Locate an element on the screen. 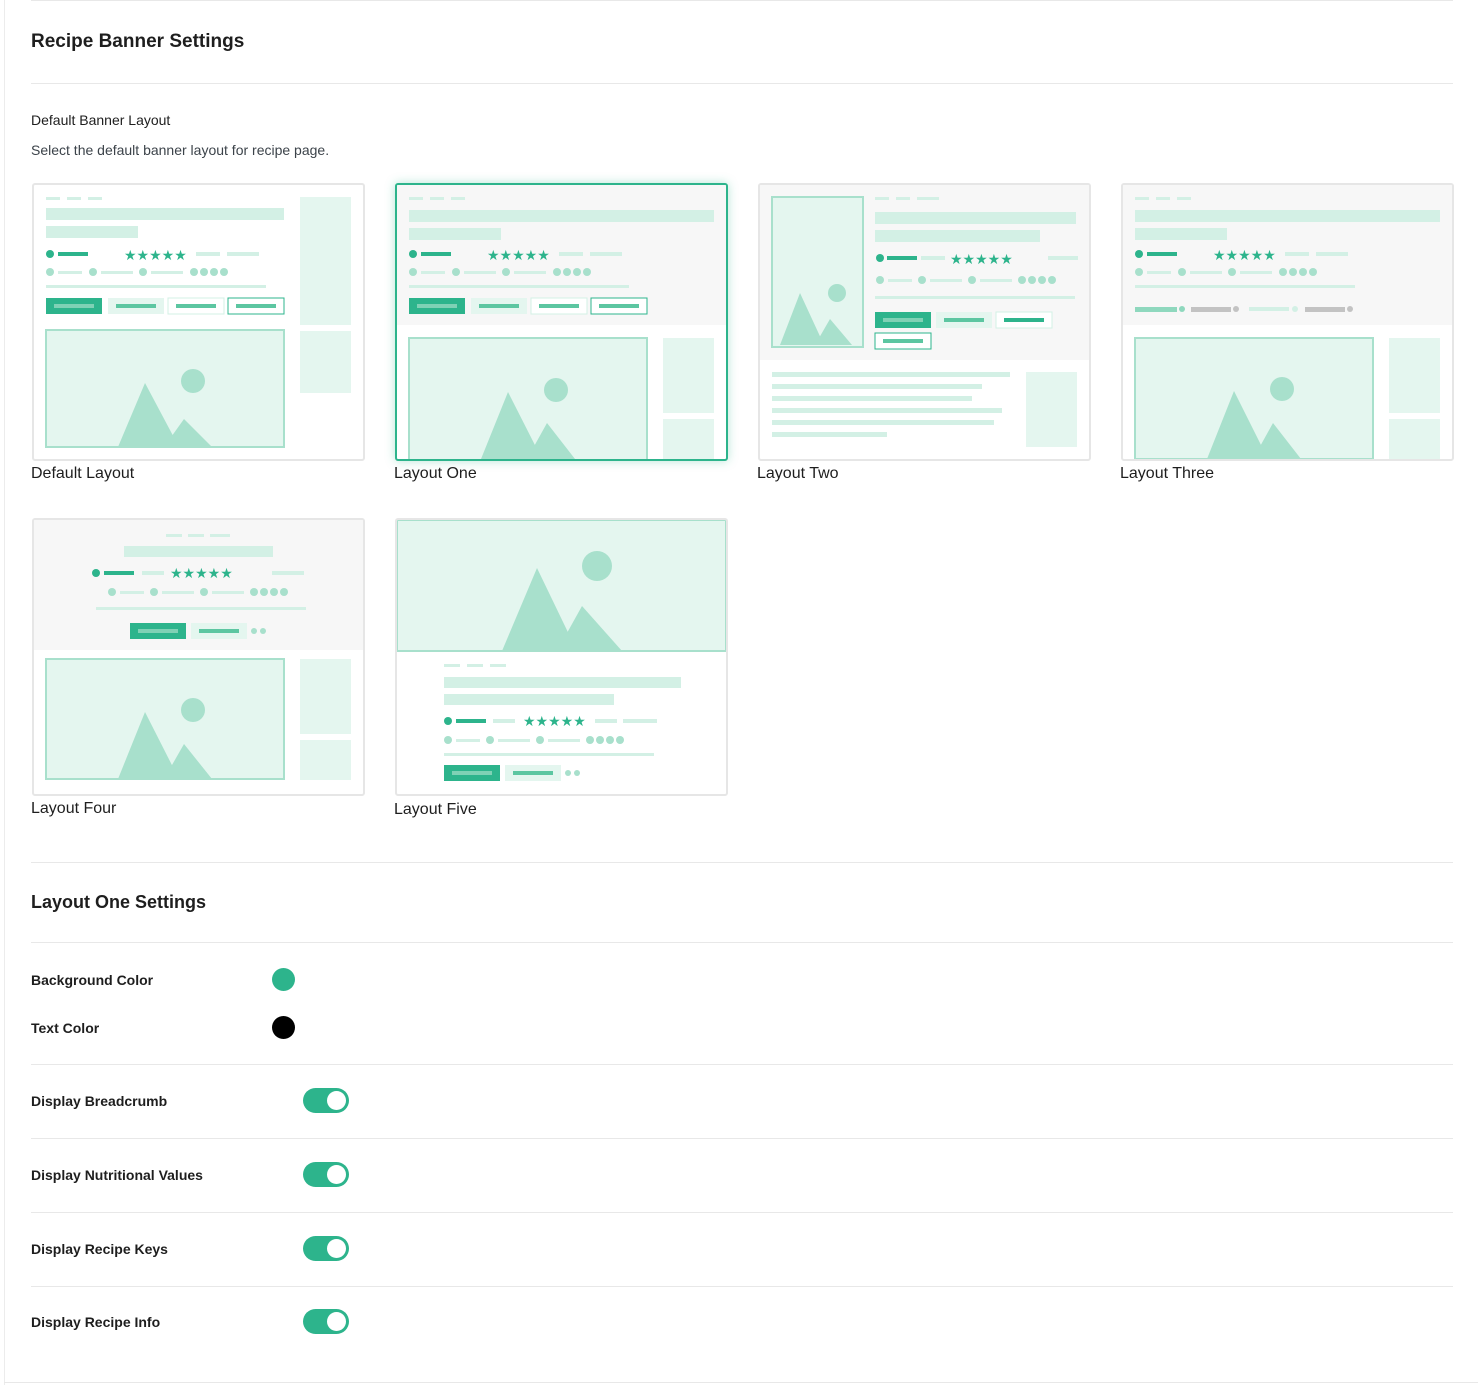 The height and width of the screenshot is (1385, 1478). layout-caption: Layout Two is located at coordinates (798, 473).